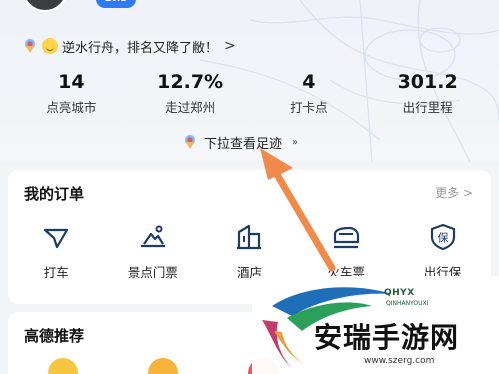 The height and width of the screenshot is (374, 499). Describe the element at coordinates (190, 95) in the screenshot. I see `stat-zhengzhou: 12.7% 走过郑州` at that location.